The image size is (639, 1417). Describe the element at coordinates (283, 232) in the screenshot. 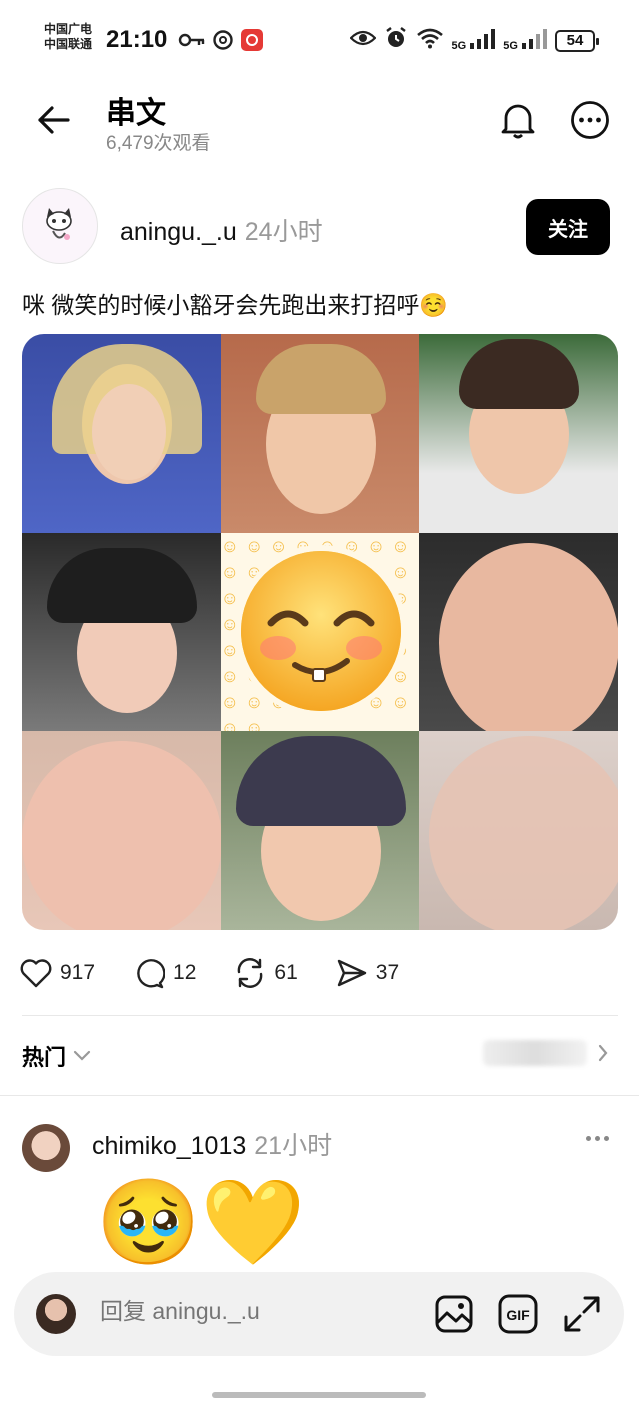

I see `post-time: 24小时` at that location.